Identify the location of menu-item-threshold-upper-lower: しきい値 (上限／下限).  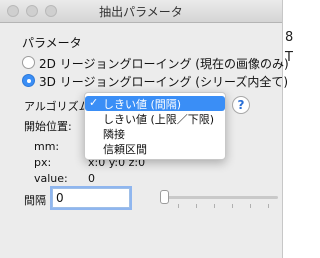
(155, 118).